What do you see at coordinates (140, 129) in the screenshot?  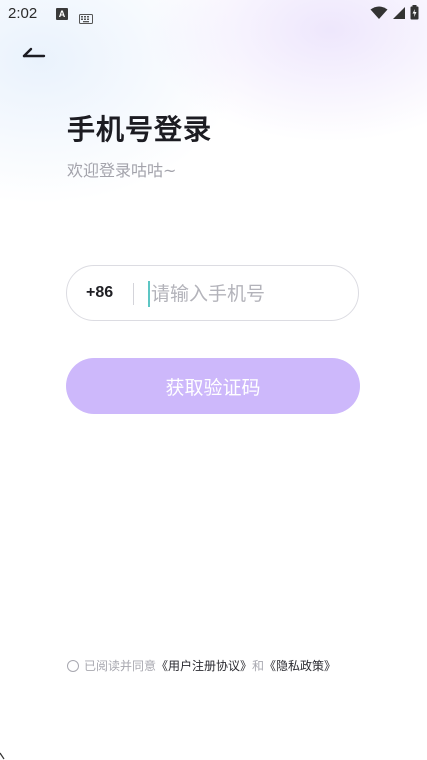 I see `page-title: 手机号登录` at bounding box center [140, 129].